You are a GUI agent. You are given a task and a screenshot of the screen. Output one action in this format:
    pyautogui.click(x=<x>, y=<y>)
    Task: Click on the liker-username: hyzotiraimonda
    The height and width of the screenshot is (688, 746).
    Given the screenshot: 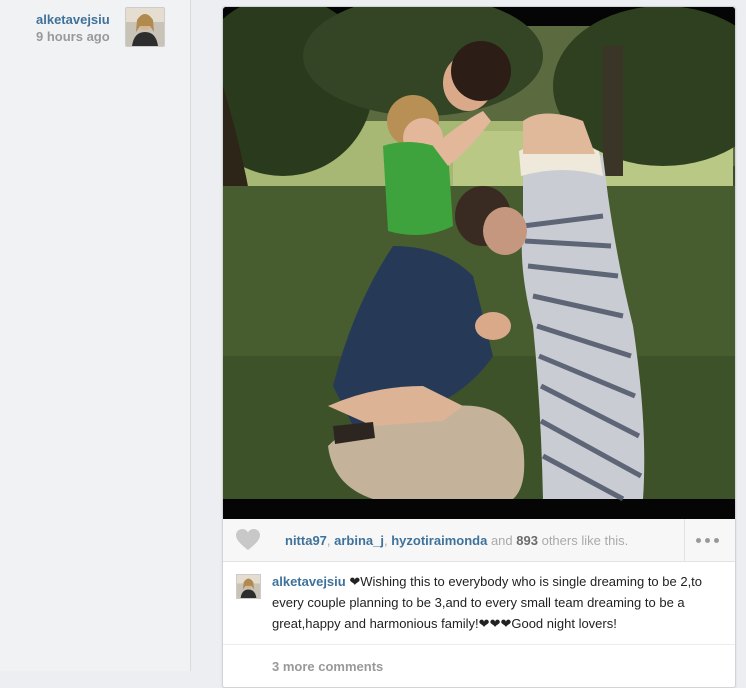 What is the action you would take?
    pyautogui.click(x=439, y=540)
    